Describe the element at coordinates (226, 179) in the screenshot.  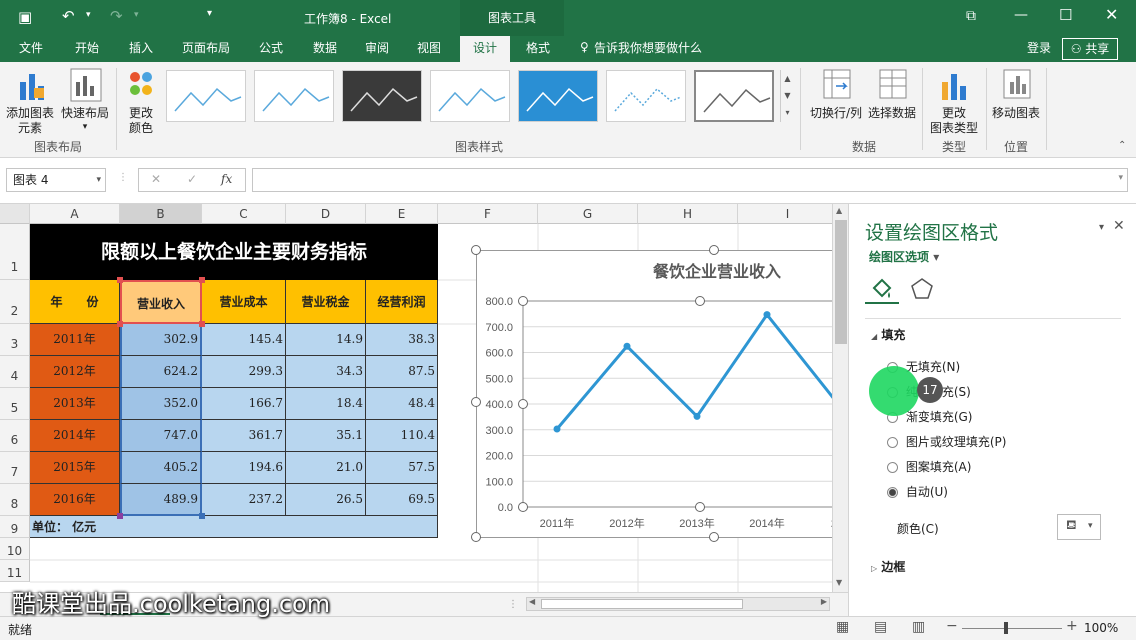
I see `fx-icon: fx` at that location.